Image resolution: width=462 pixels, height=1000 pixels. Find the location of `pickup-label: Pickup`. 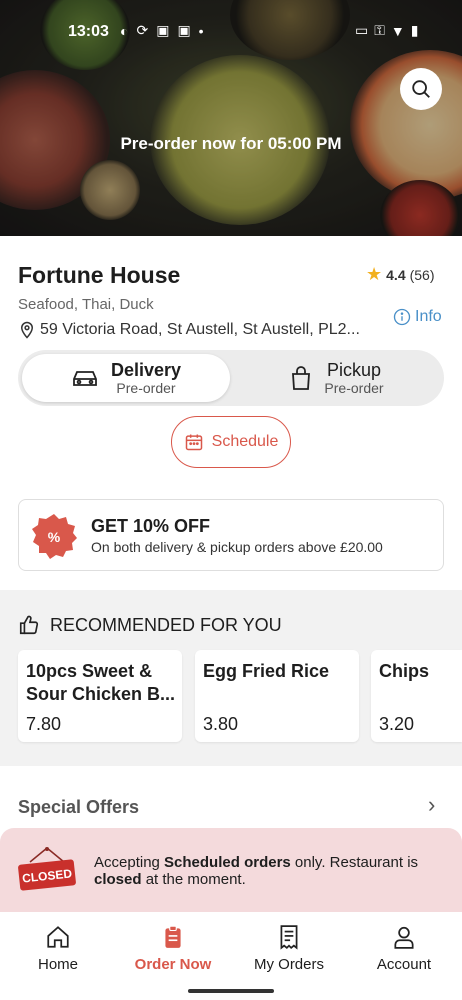

pickup-label: Pickup is located at coordinates (353, 369).